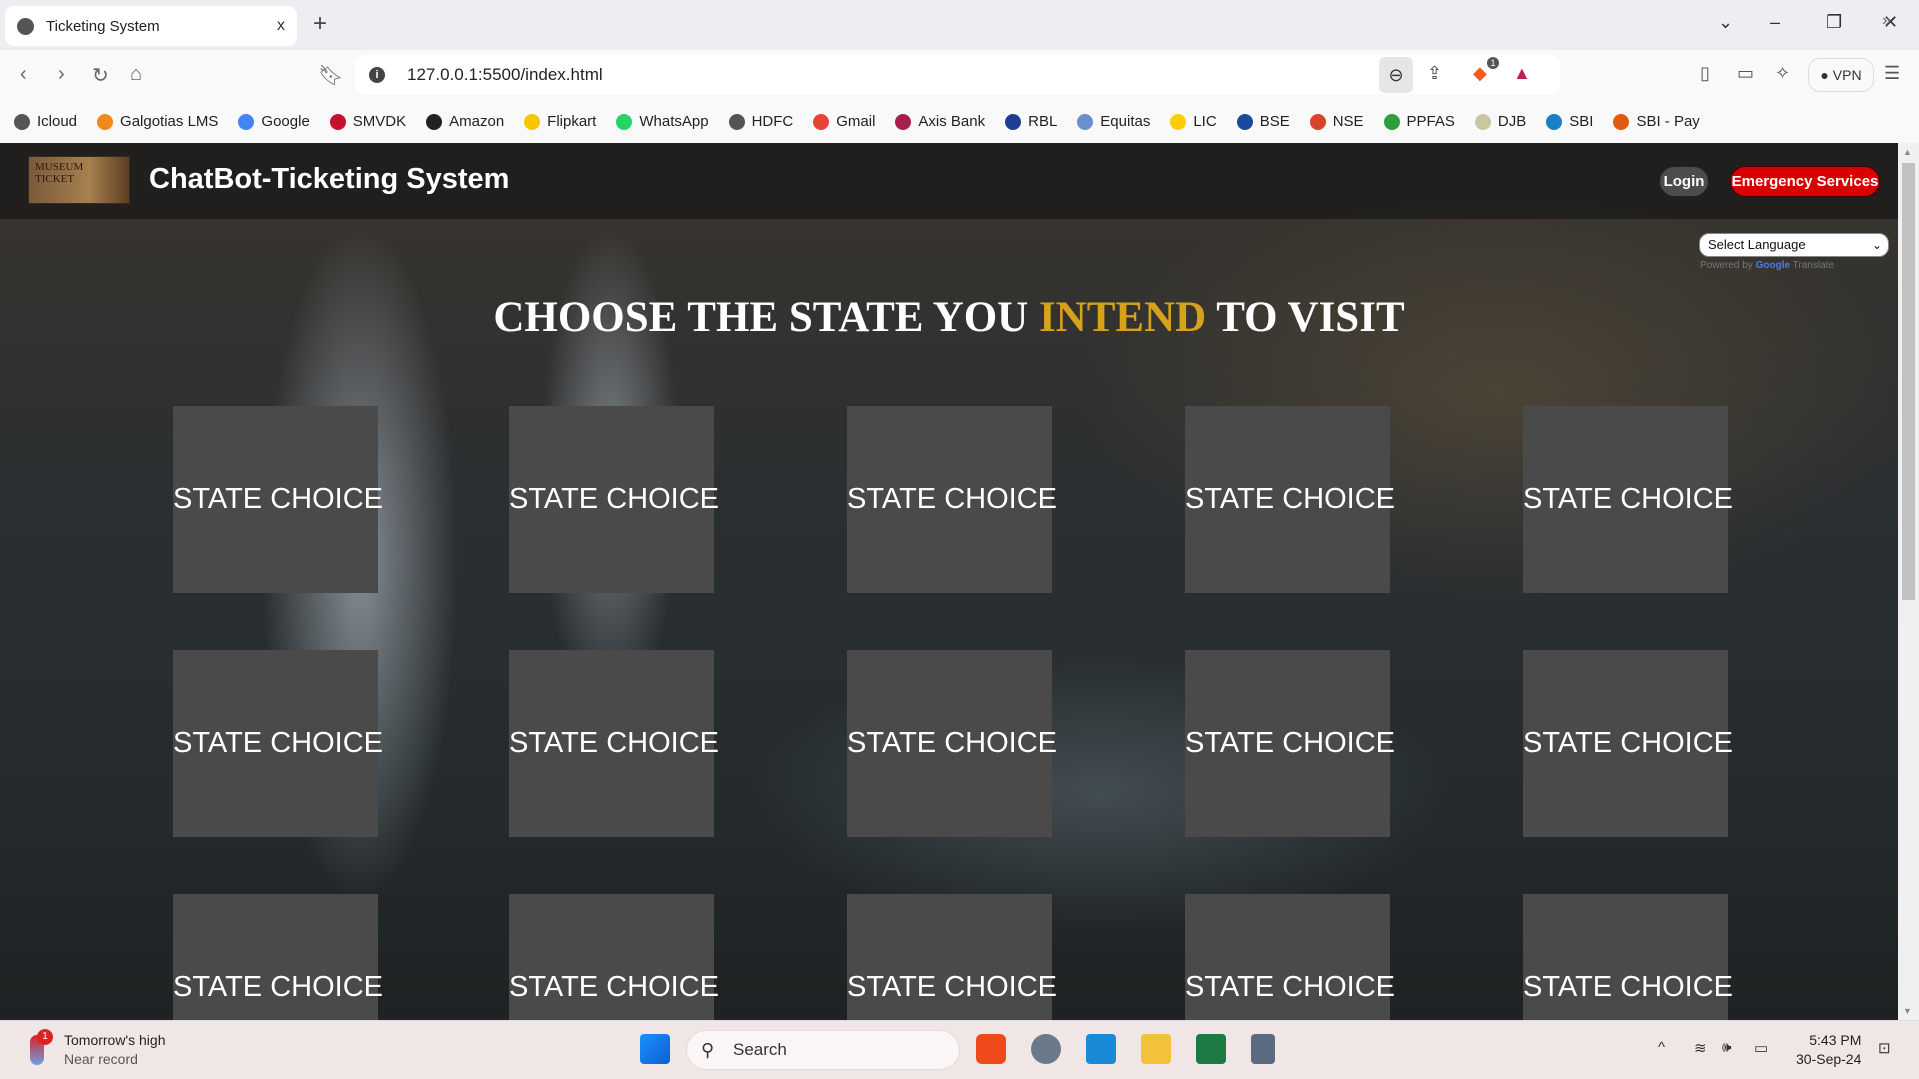  I want to click on bookmark-item: SMVDK, so click(367, 121).